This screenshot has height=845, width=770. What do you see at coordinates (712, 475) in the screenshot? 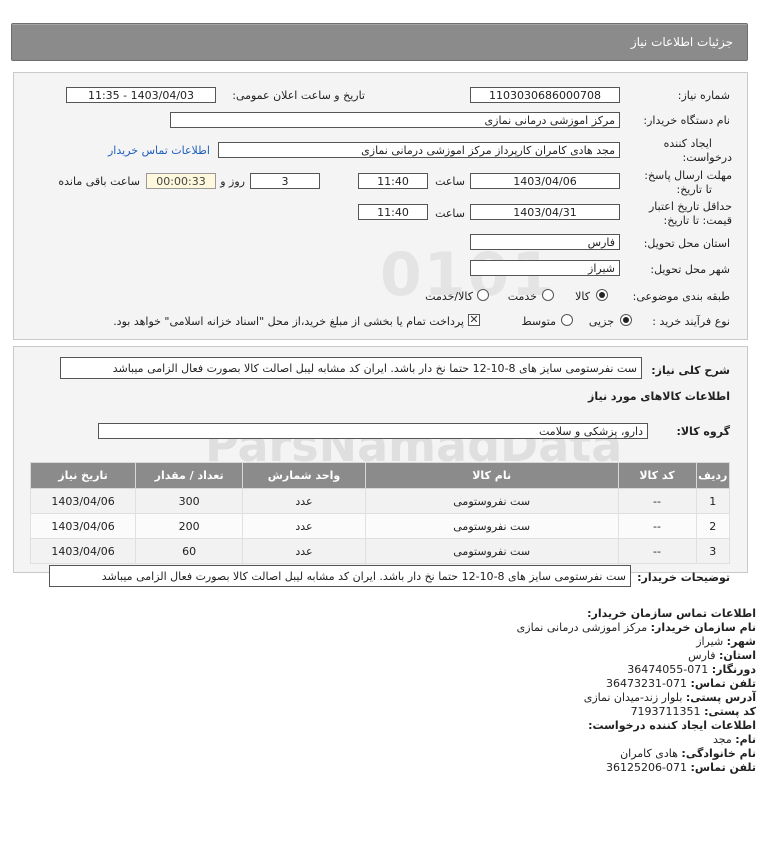
I see `col-header-row-no: ردیف` at bounding box center [712, 475].